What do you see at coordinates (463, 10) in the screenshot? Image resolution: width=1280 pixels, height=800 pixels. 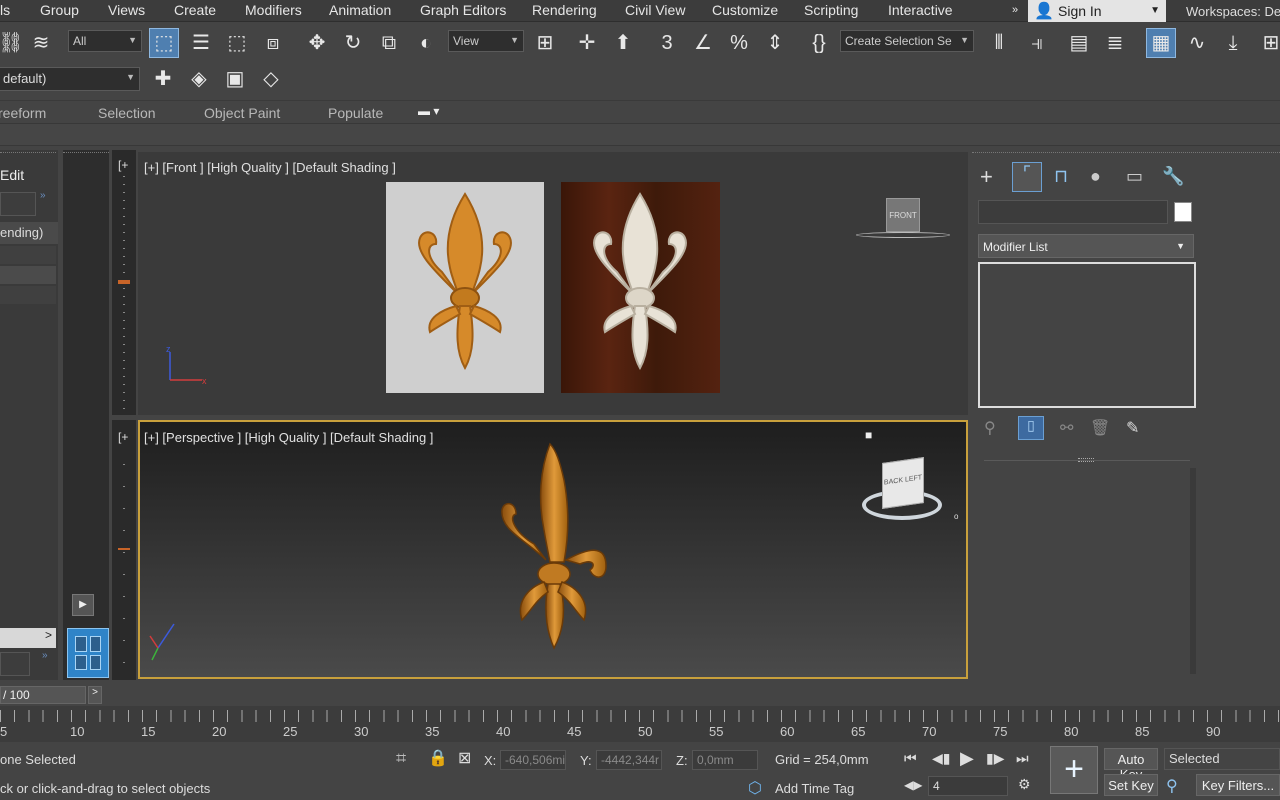 I see `menu-graph-editors: Graph Editors` at bounding box center [463, 10].